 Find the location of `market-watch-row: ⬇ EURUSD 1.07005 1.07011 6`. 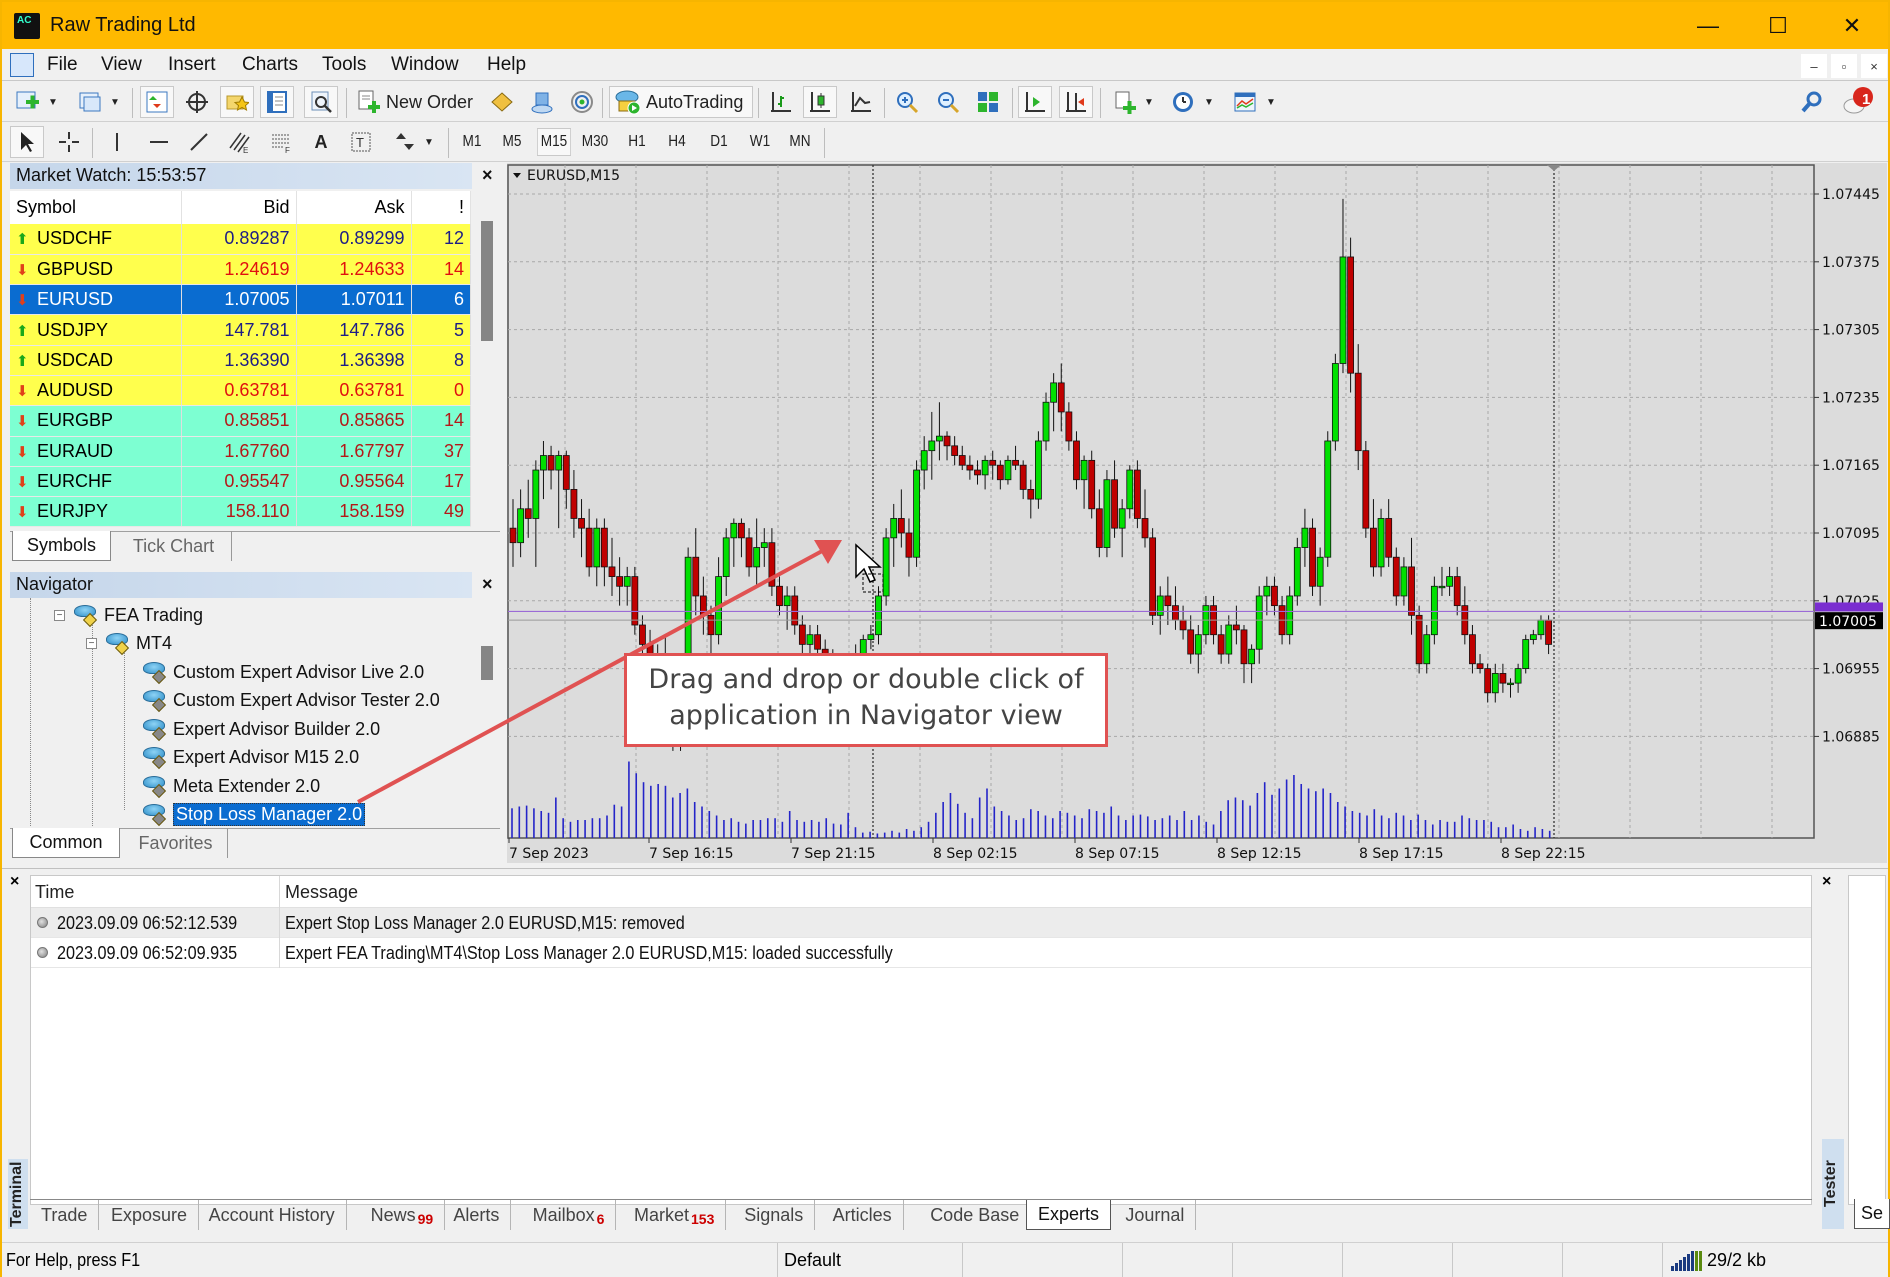

market-watch-row: ⬇ EURUSD 1.07005 1.07011 6 is located at coordinates (240, 300).